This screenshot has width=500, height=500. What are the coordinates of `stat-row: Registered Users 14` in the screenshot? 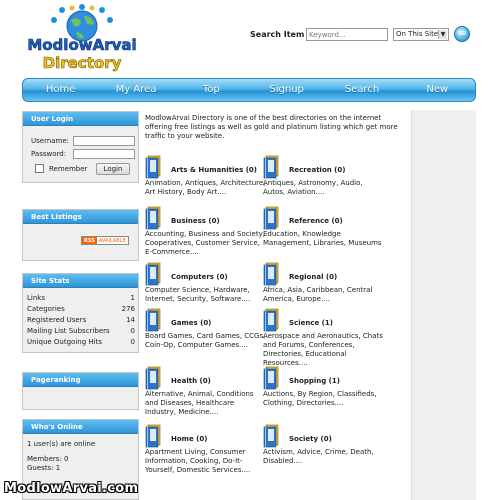 It's located at (81, 321).